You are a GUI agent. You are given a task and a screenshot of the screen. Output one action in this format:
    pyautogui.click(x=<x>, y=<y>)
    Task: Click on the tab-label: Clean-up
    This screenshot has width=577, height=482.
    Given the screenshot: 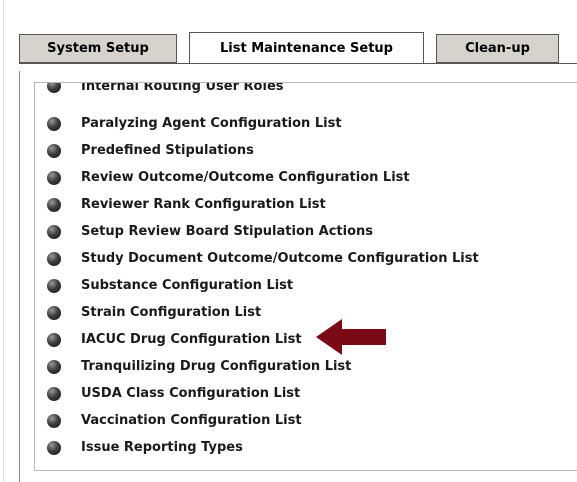 What is the action you would take?
    pyautogui.click(x=497, y=48)
    